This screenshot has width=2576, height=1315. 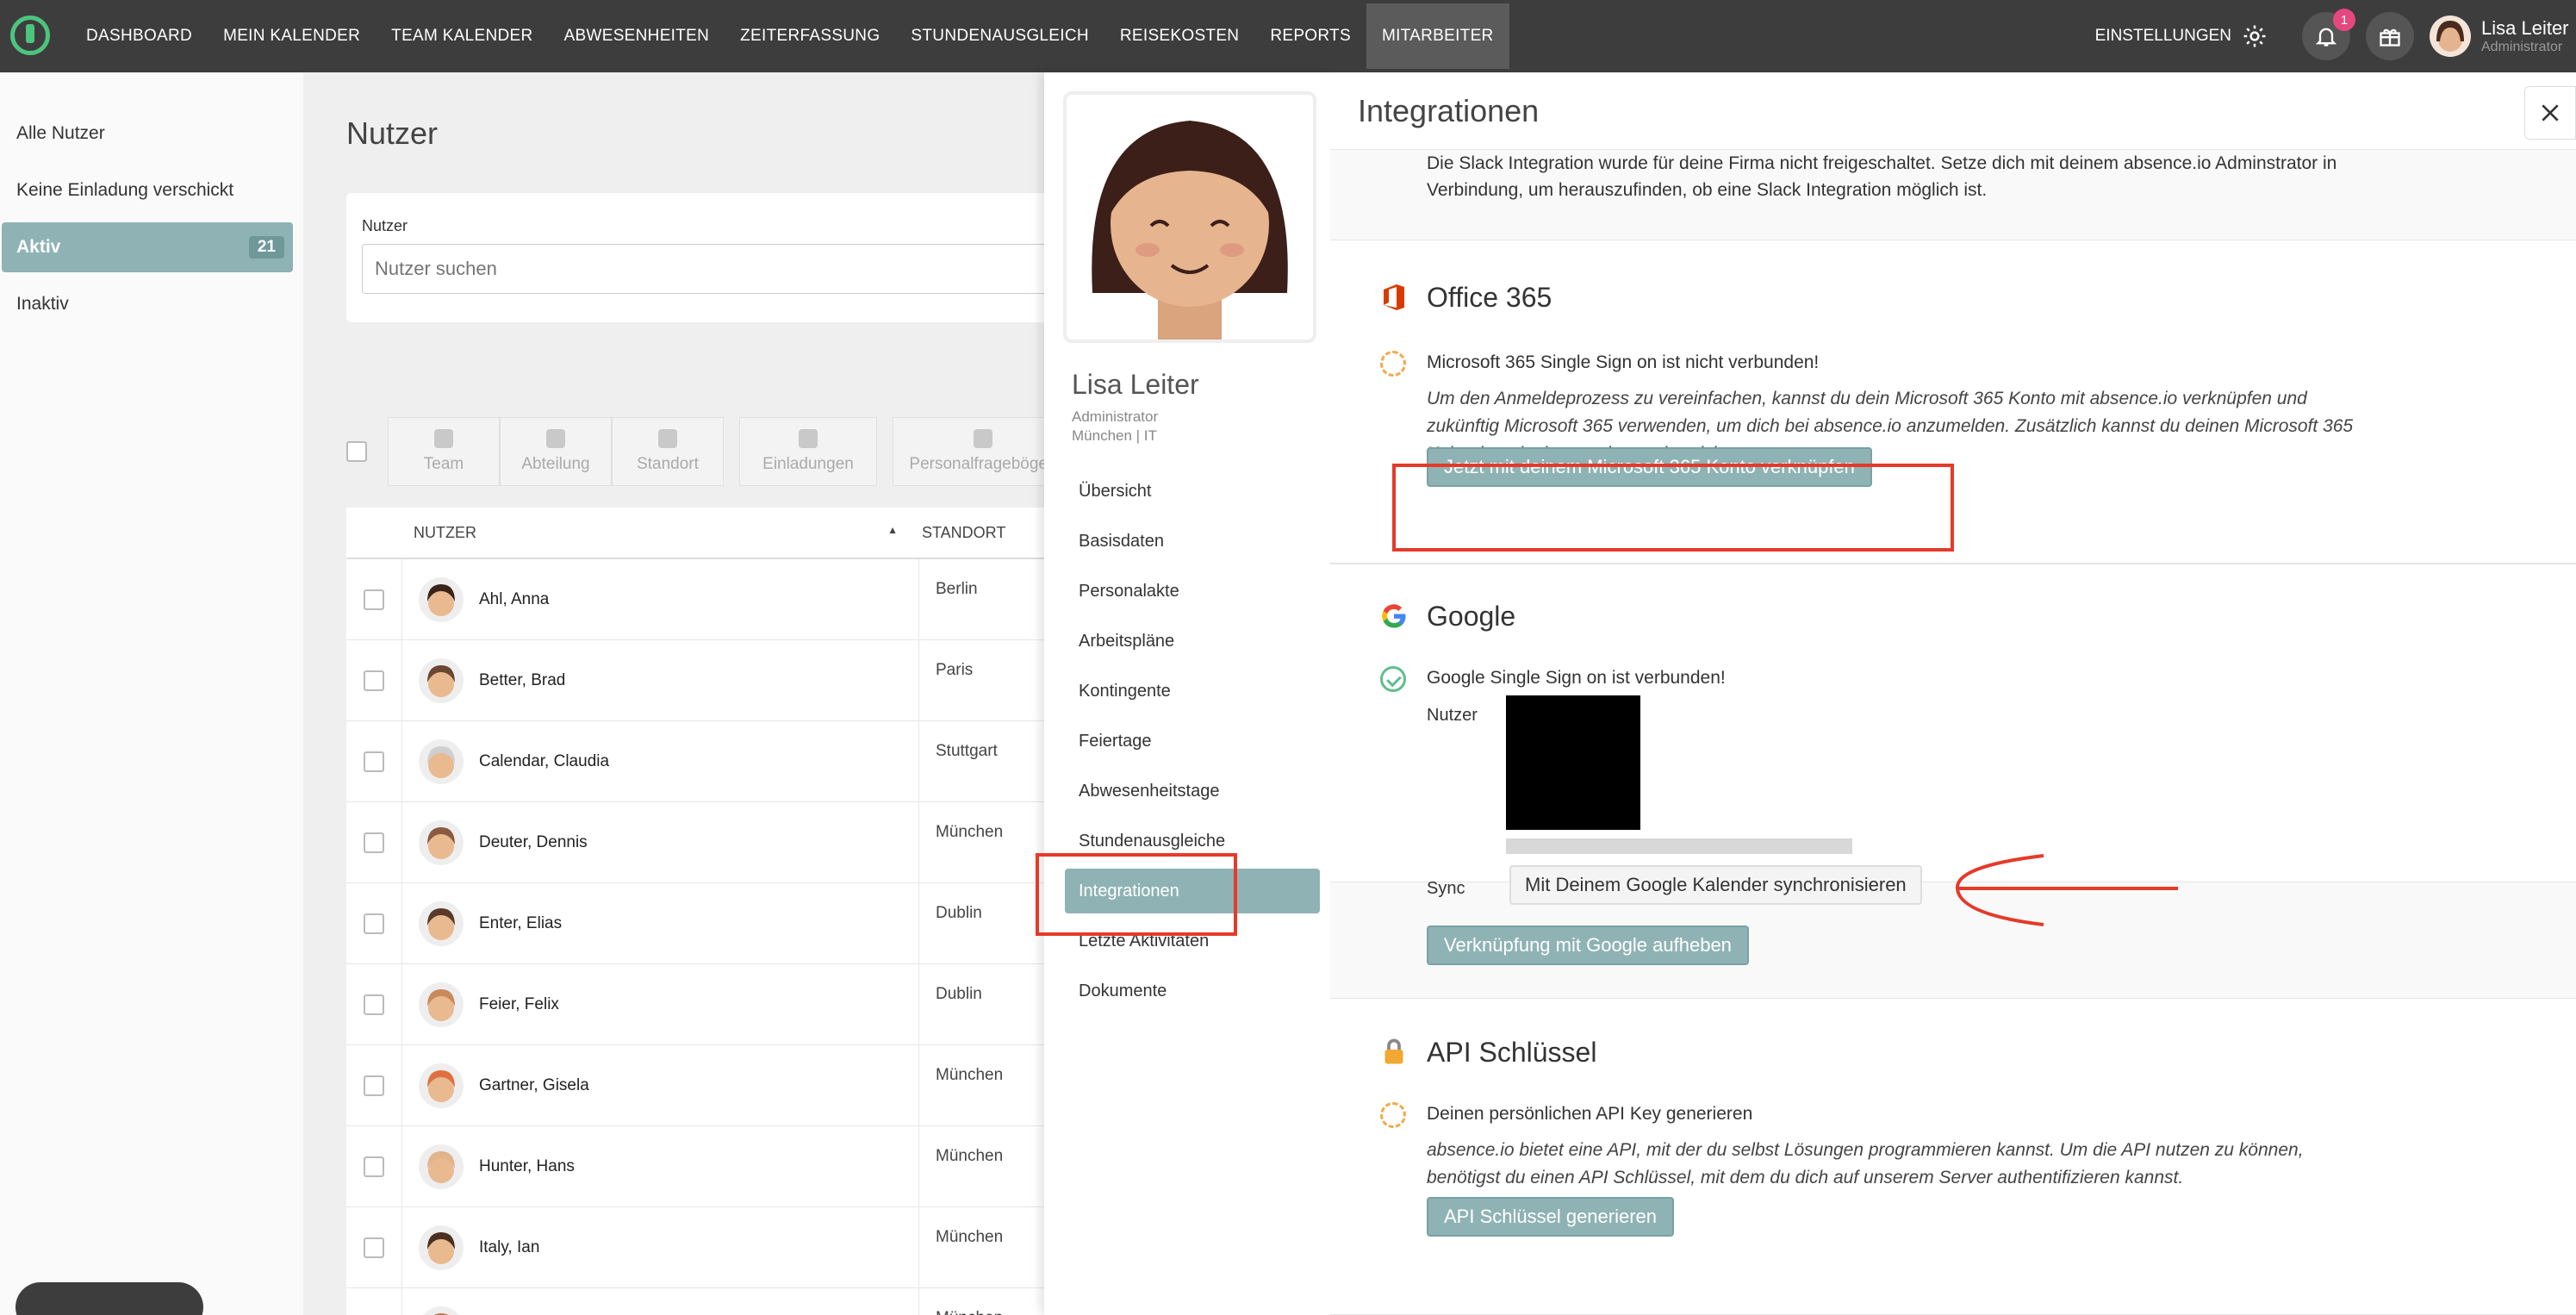 What do you see at coordinates (1679, 846) in the screenshot?
I see `redacted-email` at bounding box center [1679, 846].